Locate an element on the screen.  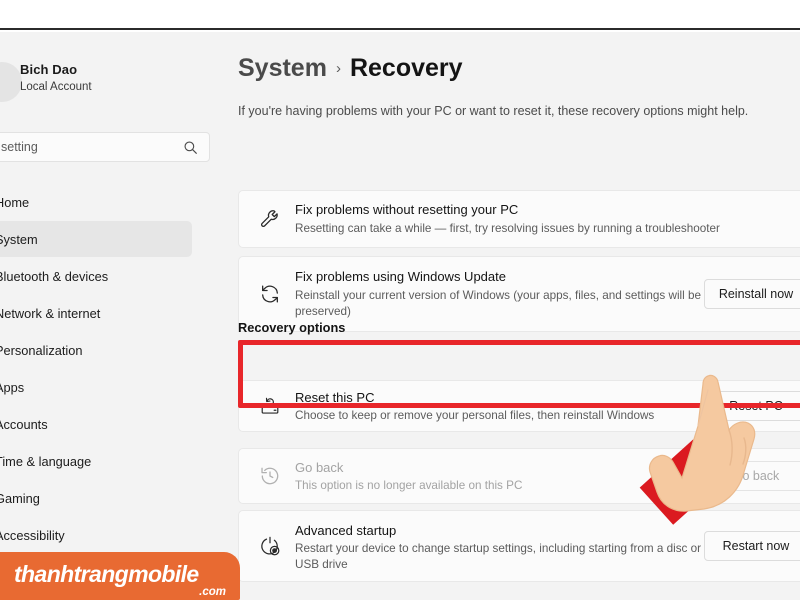
sidebar-item-personalization: Personalization is located at coordinates (106, 350).